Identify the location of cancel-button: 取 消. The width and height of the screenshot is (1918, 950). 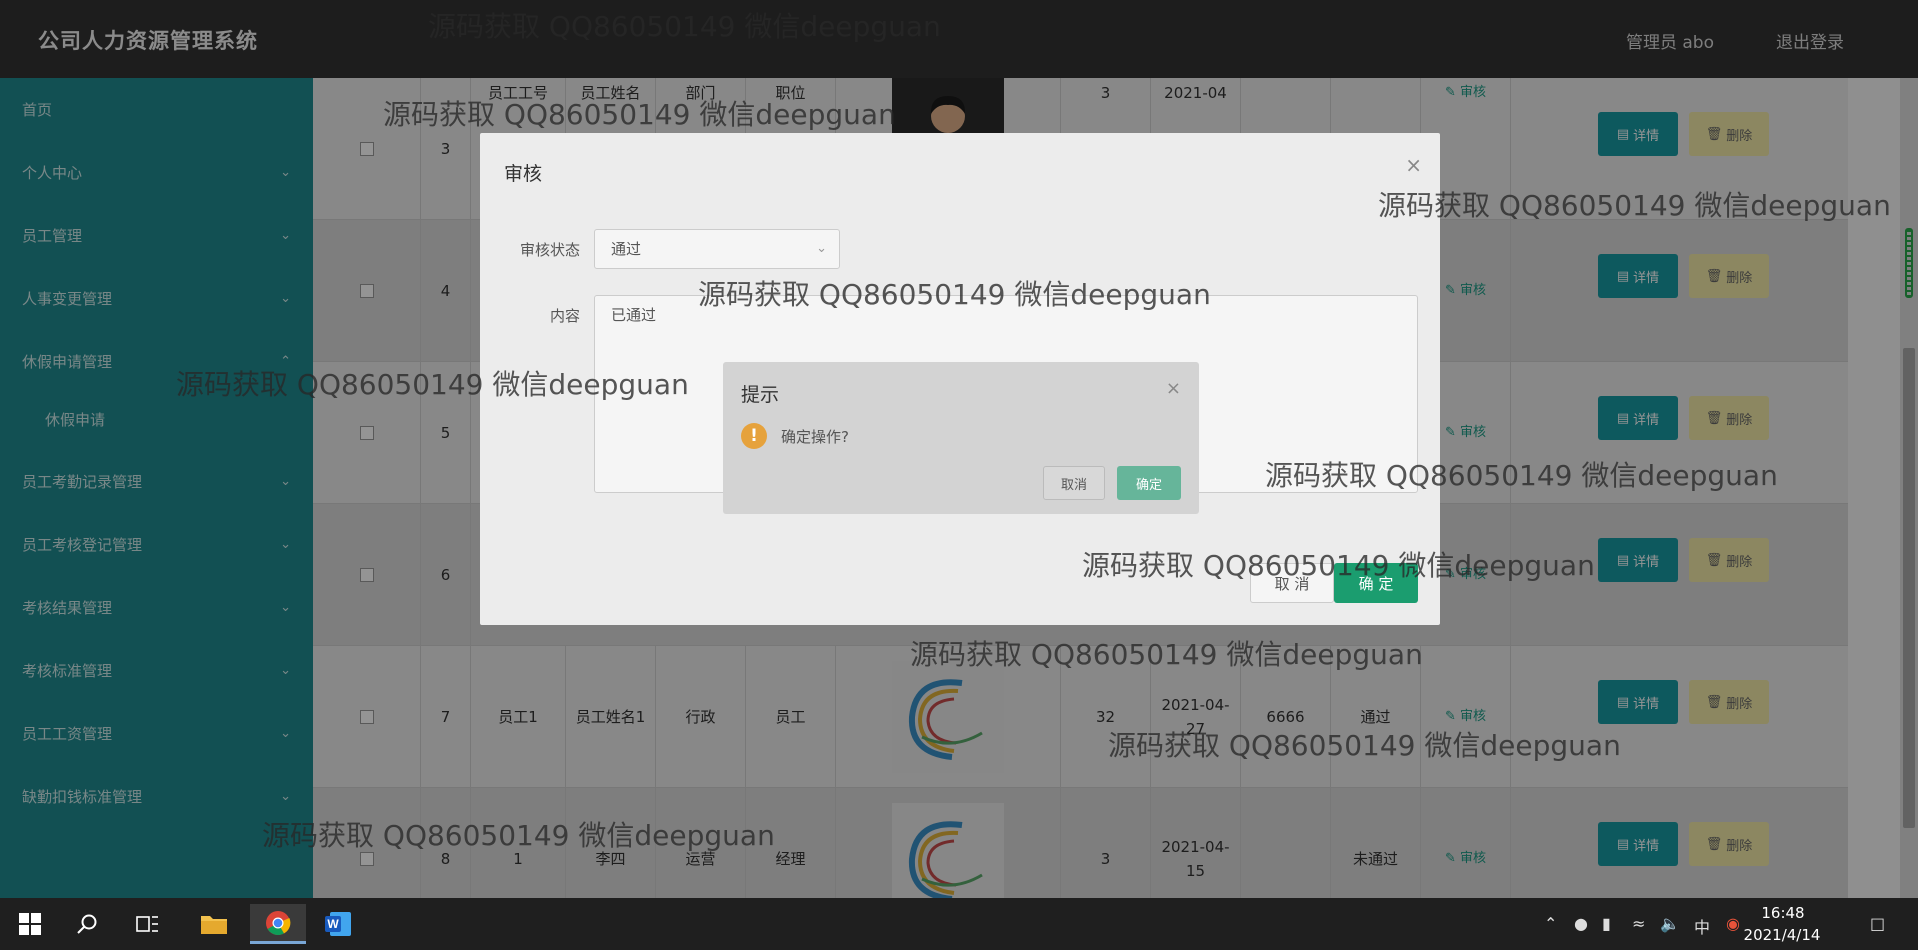
(1292, 583).